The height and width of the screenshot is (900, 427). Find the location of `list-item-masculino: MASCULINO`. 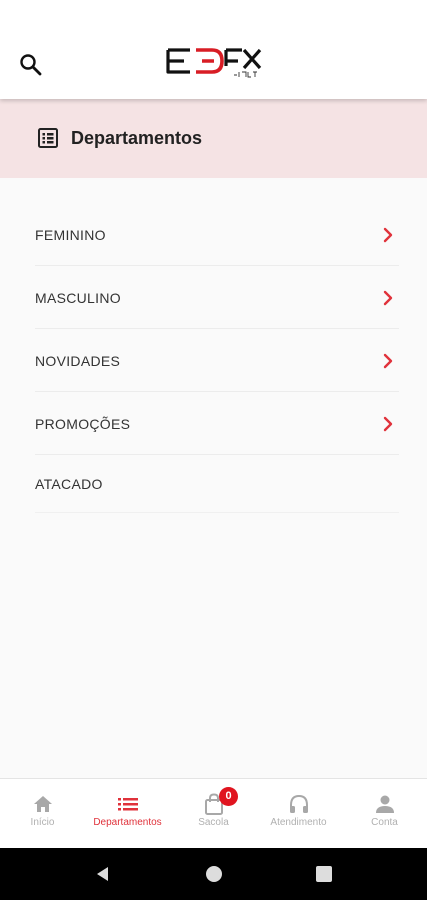

list-item-masculino: MASCULINO is located at coordinates (217, 297).